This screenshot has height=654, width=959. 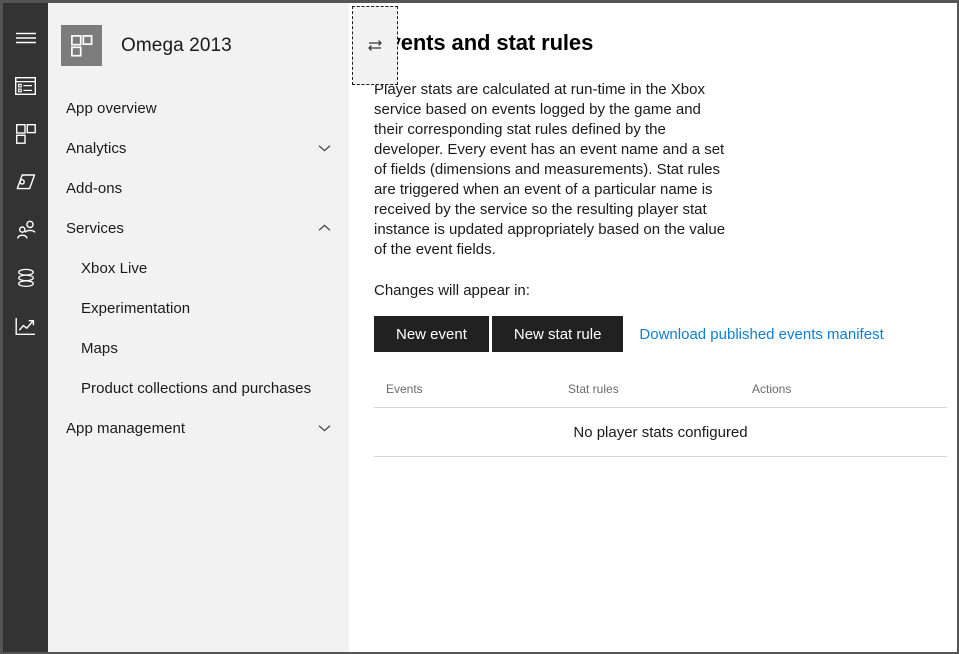 I want to click on empty-state-message: No player stats configured, so click(x=660, y=432).